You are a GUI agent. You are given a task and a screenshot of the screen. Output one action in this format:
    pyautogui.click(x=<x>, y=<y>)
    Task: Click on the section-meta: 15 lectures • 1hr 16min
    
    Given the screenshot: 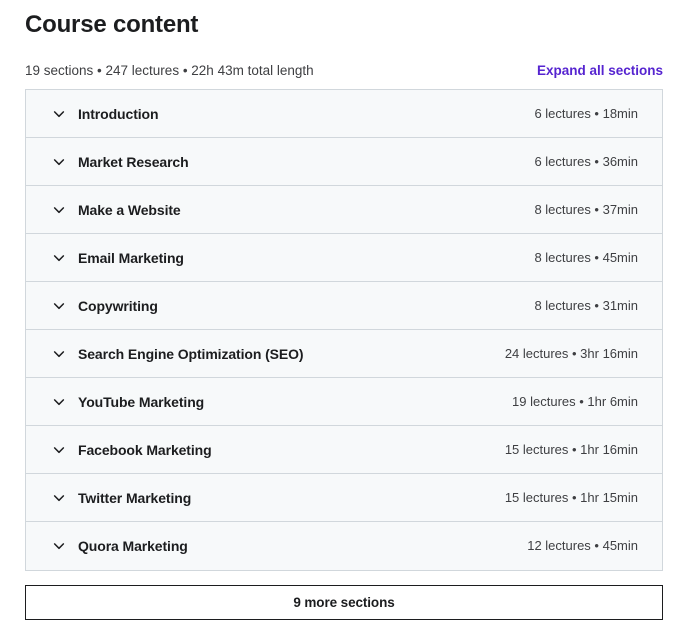 What is the action you would take?
    pyautogui.click(x=571, y=449)
    